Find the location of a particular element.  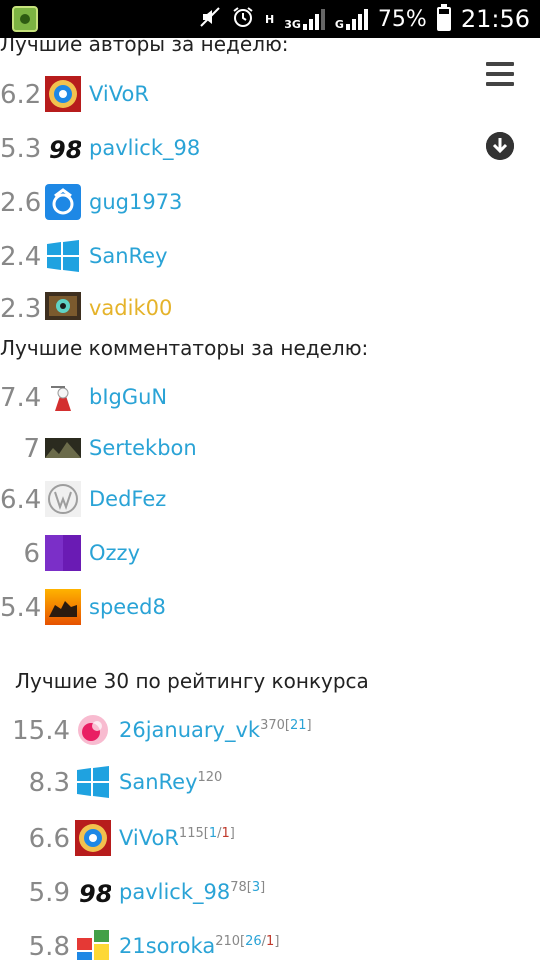

app-notification-icon is located at coordinates (25, 19).